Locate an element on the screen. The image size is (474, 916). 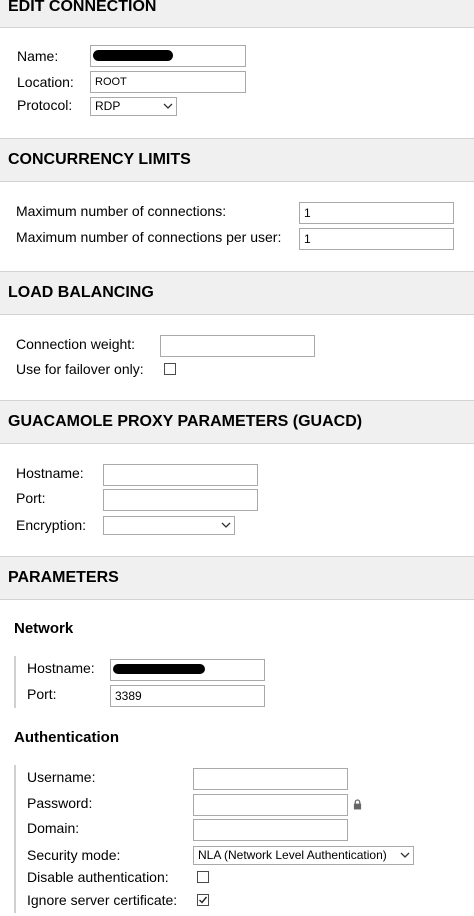
network-group-border is located at coordinates (15, 682).